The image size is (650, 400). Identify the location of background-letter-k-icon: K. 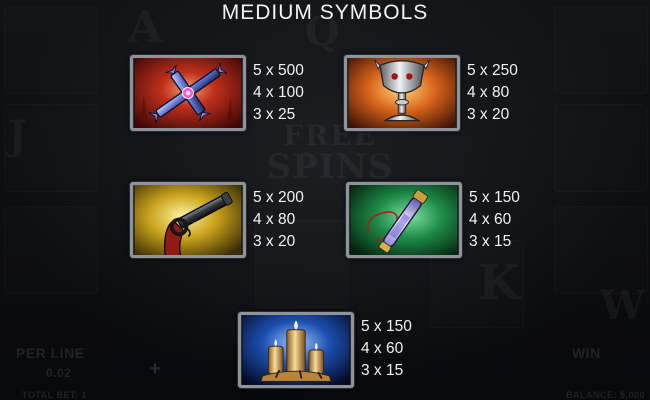
(499, 283).